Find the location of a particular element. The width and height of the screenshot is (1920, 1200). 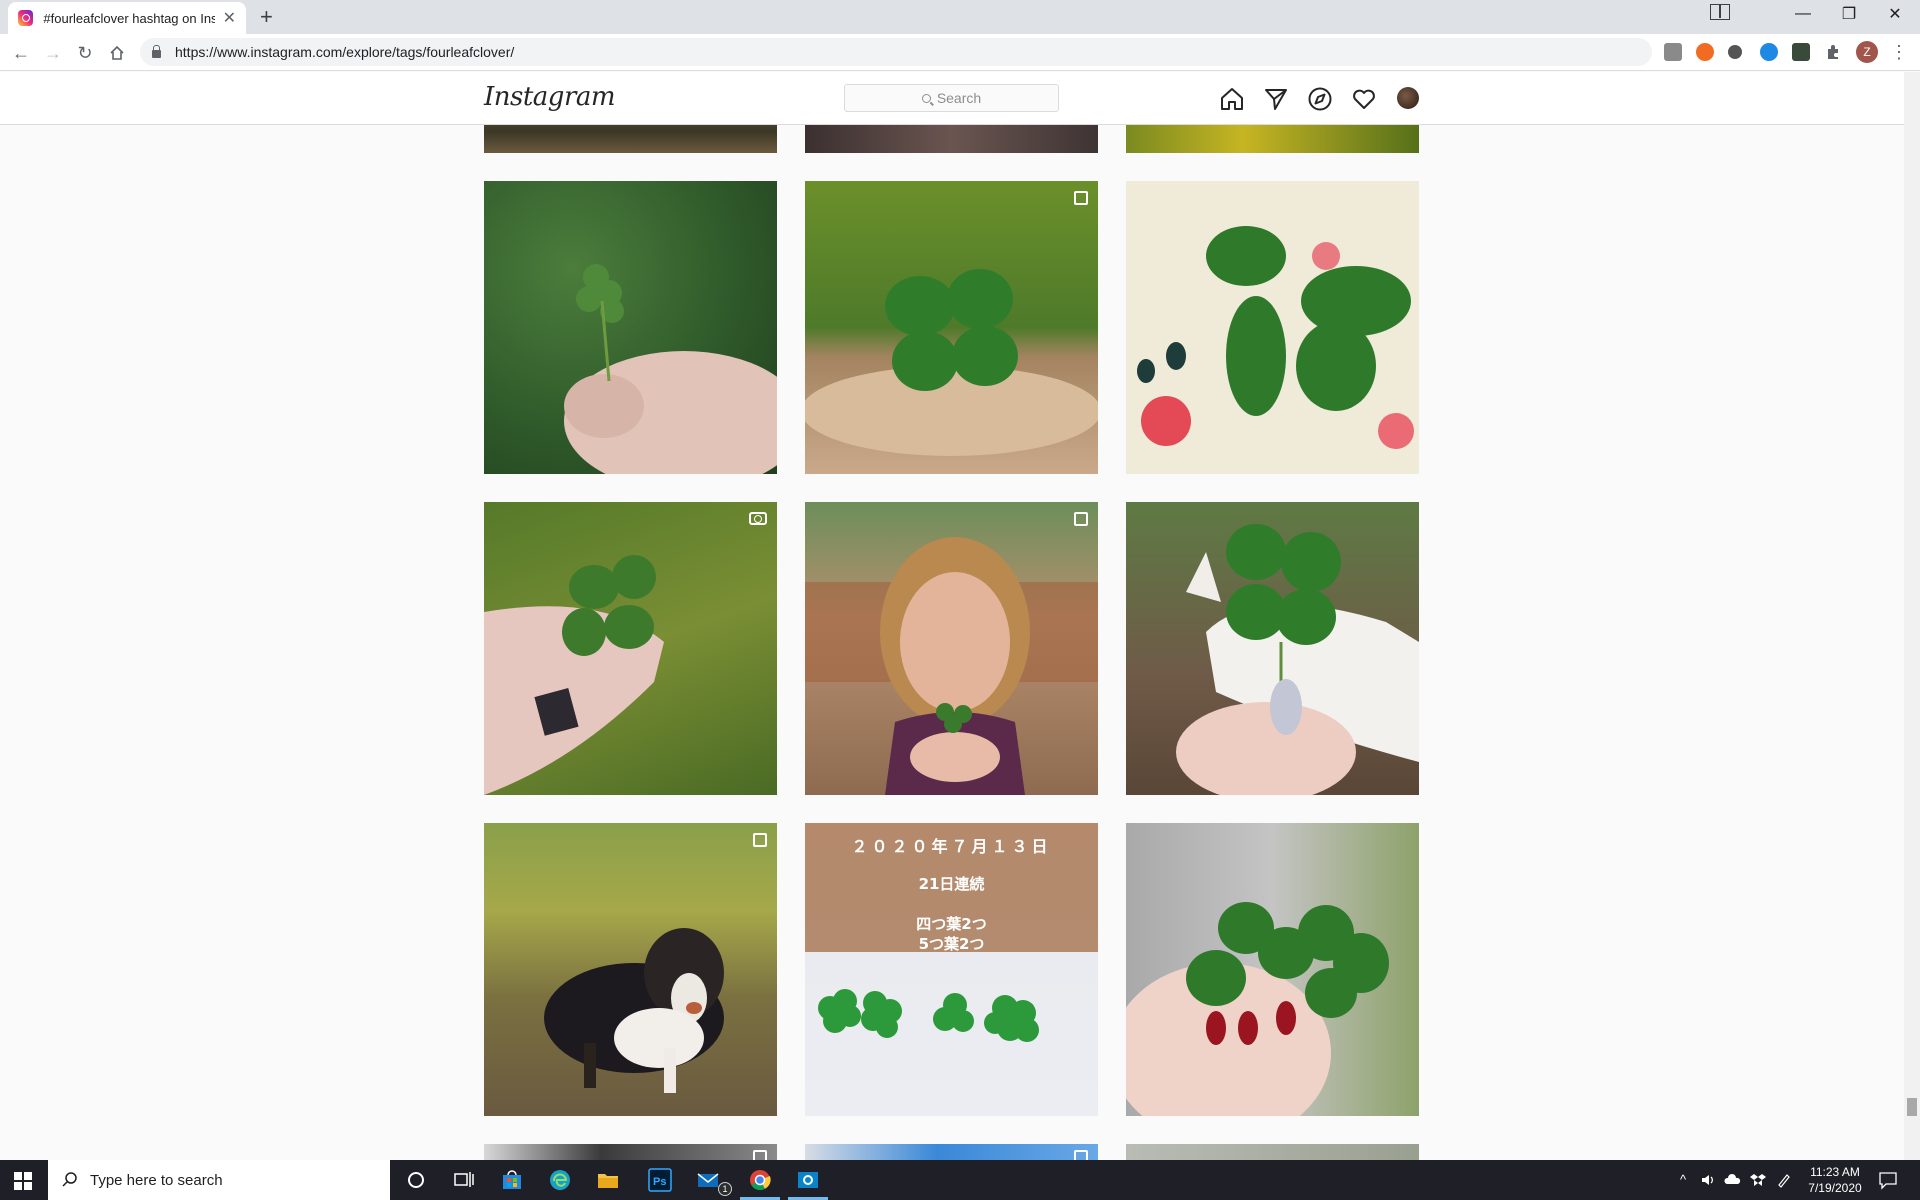

new-tab-button: + is located at coordinates (266, 17).